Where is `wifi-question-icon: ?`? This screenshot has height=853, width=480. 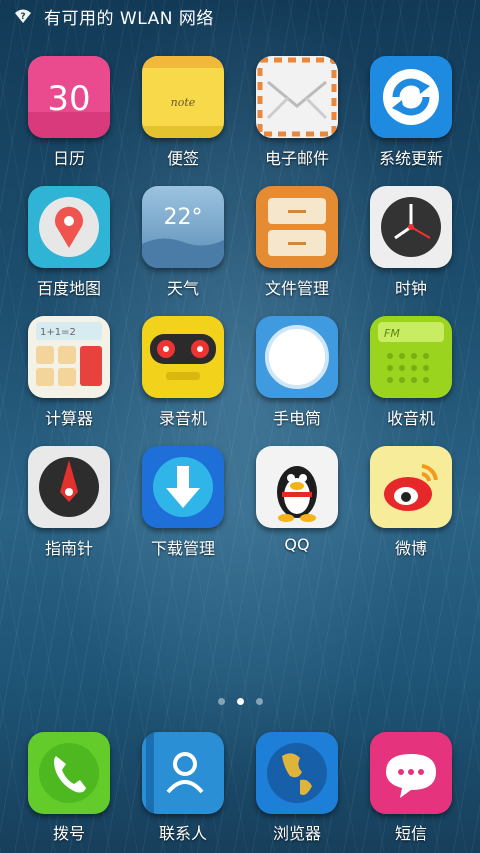 wifi-question-icon: ? is located at coordinates (23, 16).